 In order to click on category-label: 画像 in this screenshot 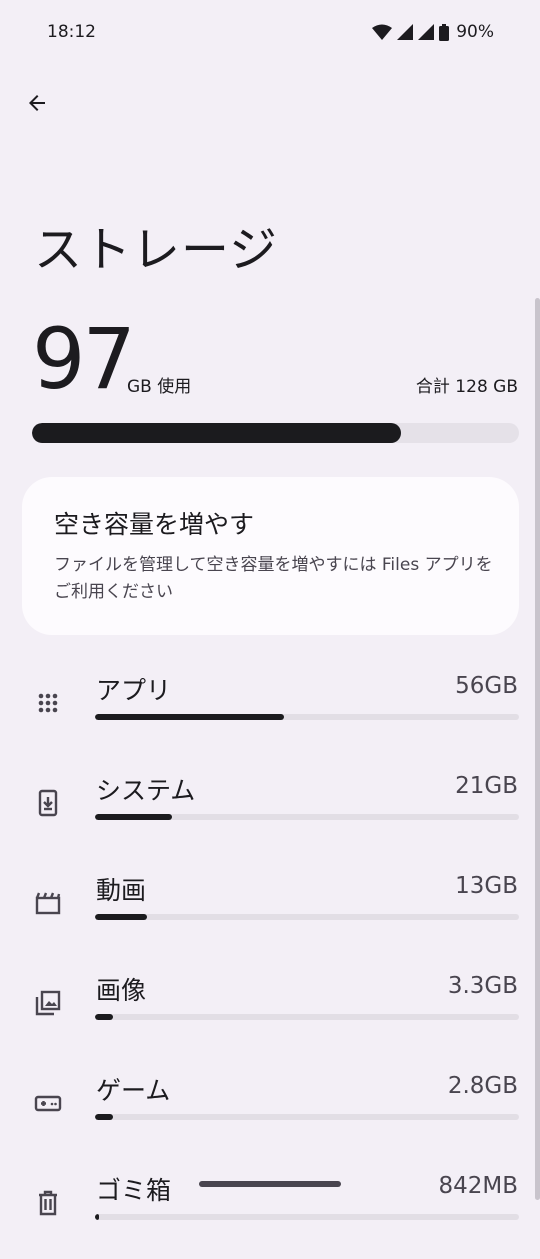, I will do `click(121, 990)`.